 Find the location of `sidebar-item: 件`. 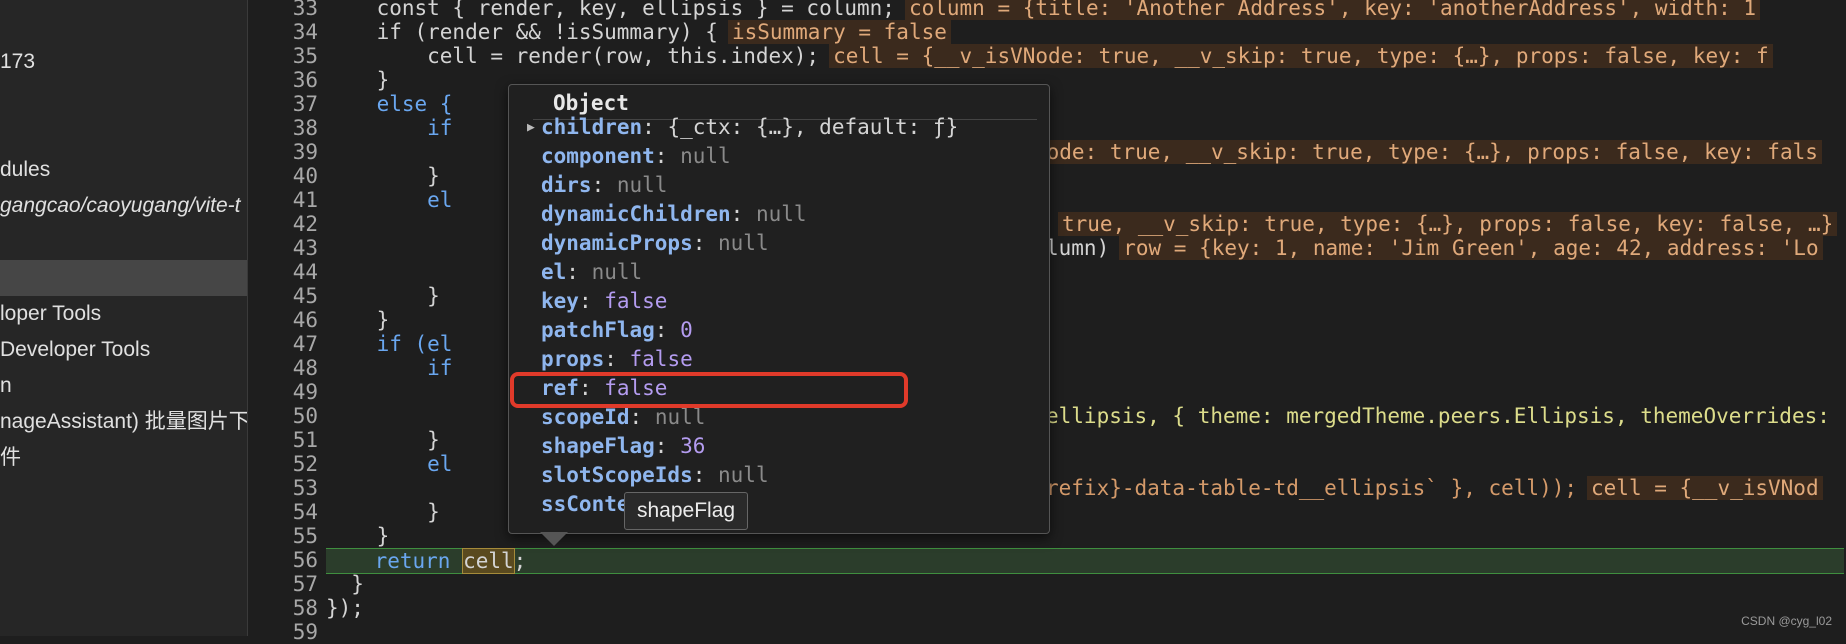

sidebar-item: 件 is located at coordinates (10, 458).